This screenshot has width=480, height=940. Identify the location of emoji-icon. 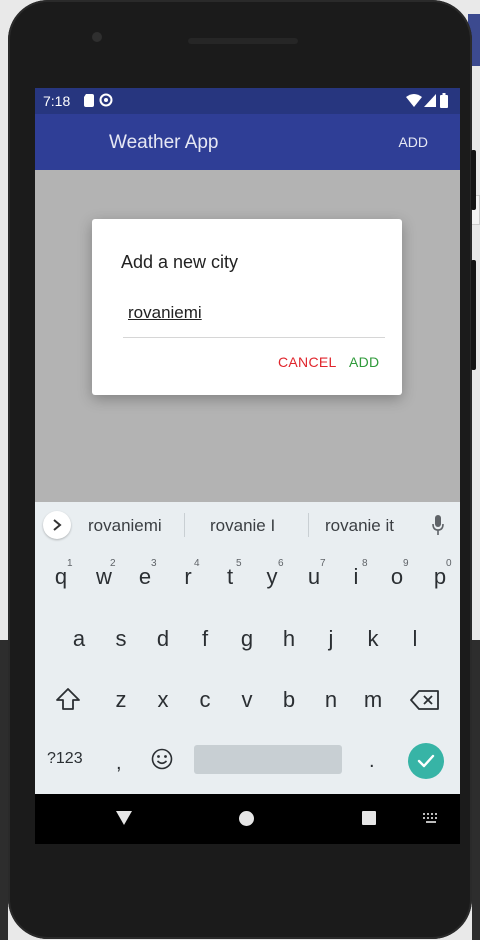
(162, 759).